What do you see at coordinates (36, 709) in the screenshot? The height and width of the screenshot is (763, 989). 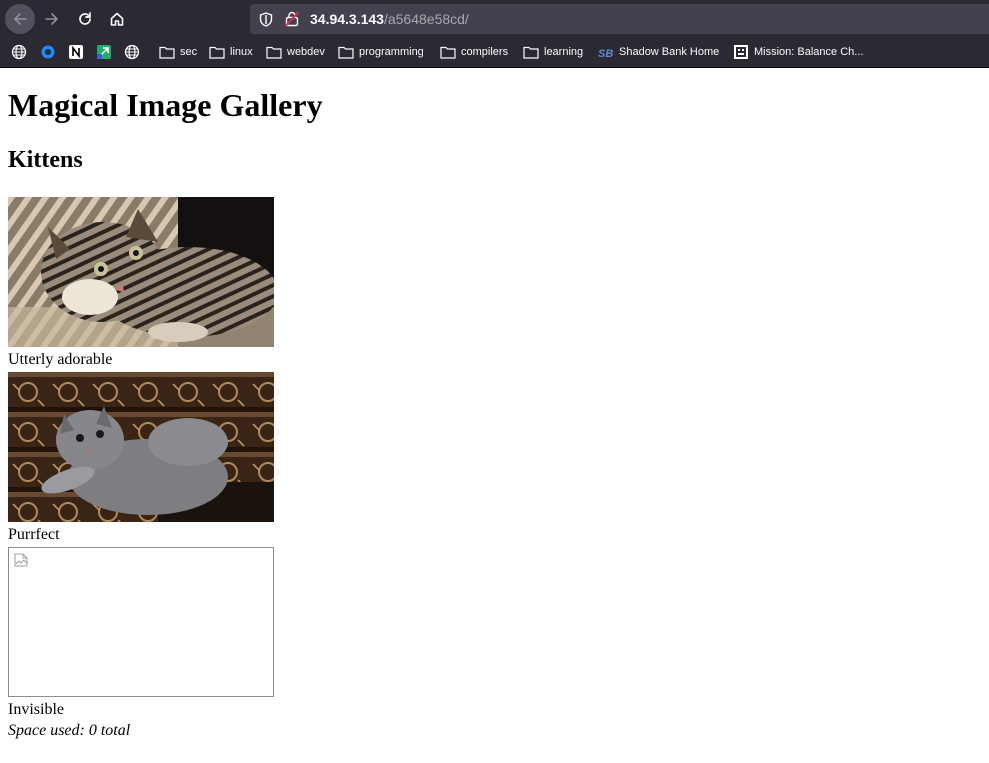 I see `caption-invisible: Invisible` at bounding box center [36, 709].